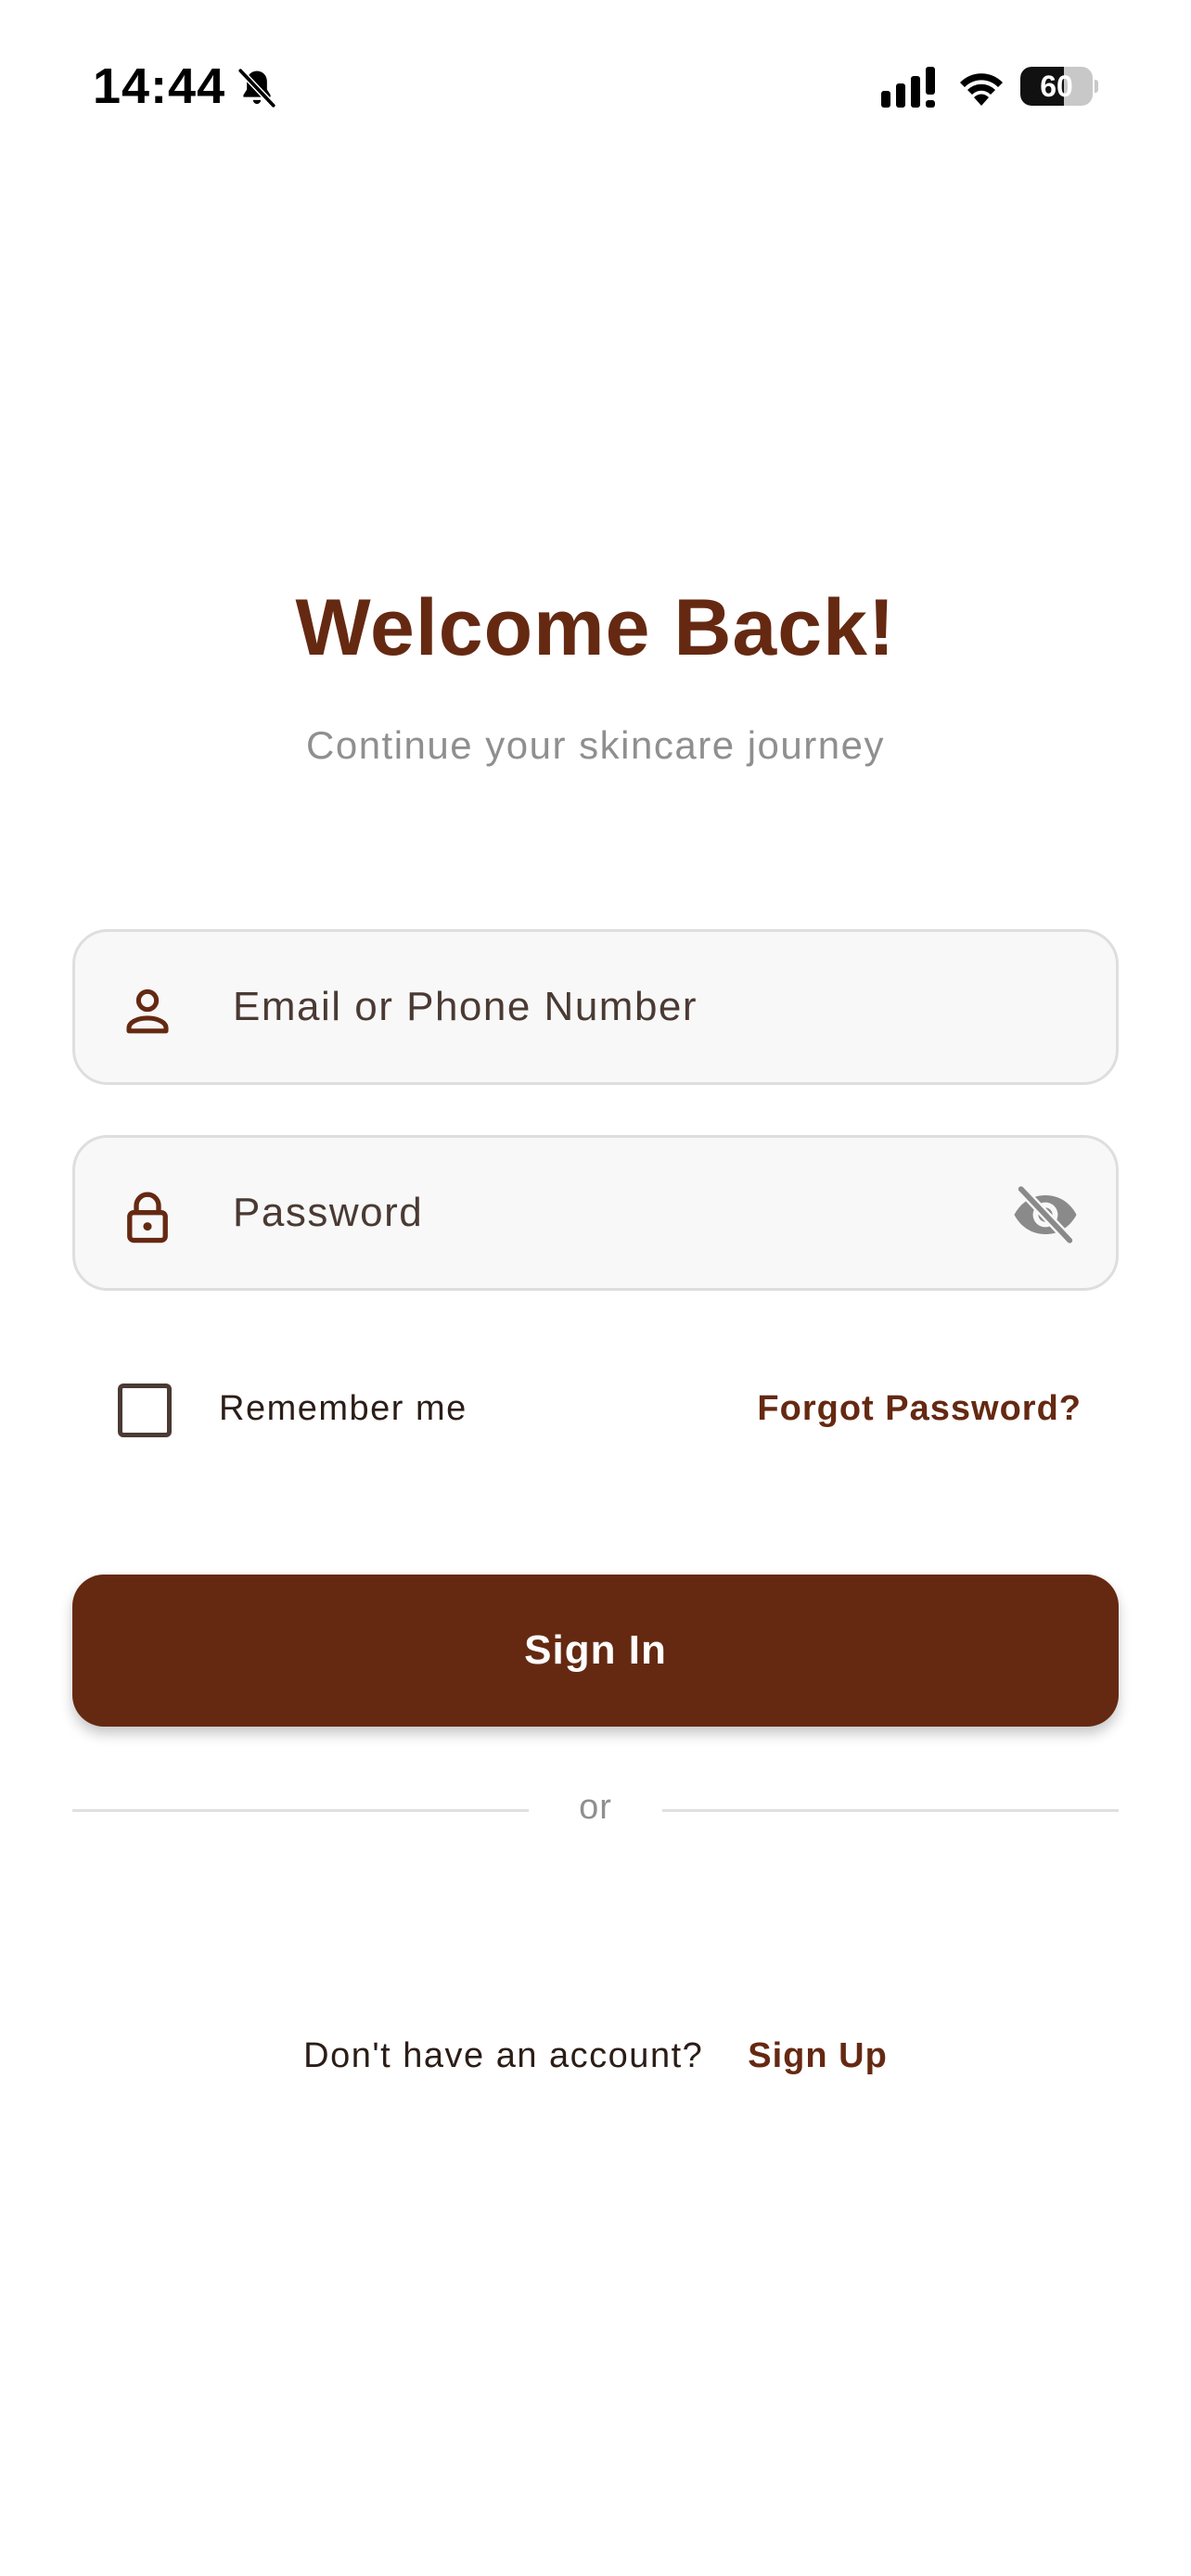  What do you see at coordinates (147, 1011) in the screenshot?
I see `person-icon` at bounding box center [147, 1011].